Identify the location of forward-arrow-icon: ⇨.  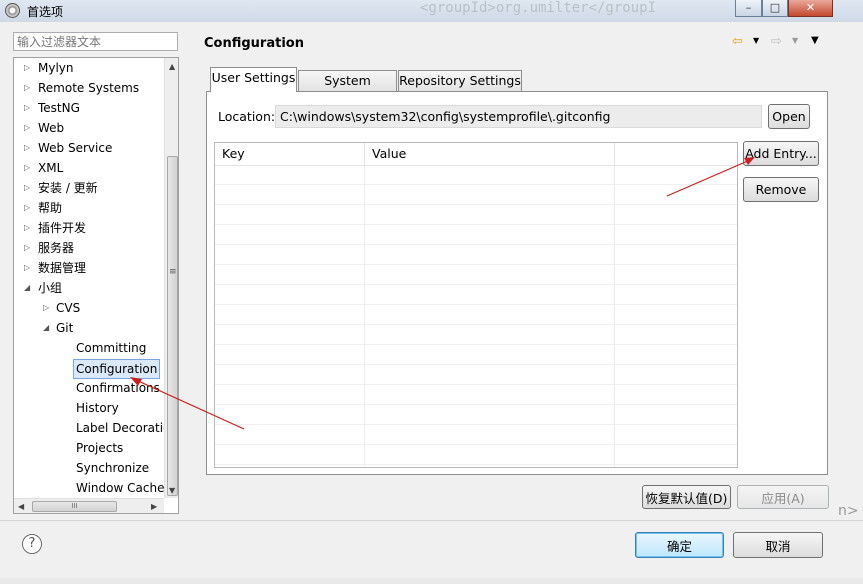
(776, 41).